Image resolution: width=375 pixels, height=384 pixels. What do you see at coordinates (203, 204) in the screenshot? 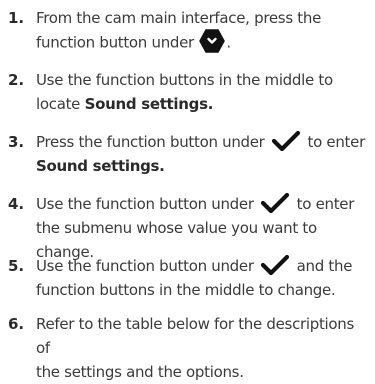
I see `step-line: Use the function button under to enter` at bounding box center [203, 204].